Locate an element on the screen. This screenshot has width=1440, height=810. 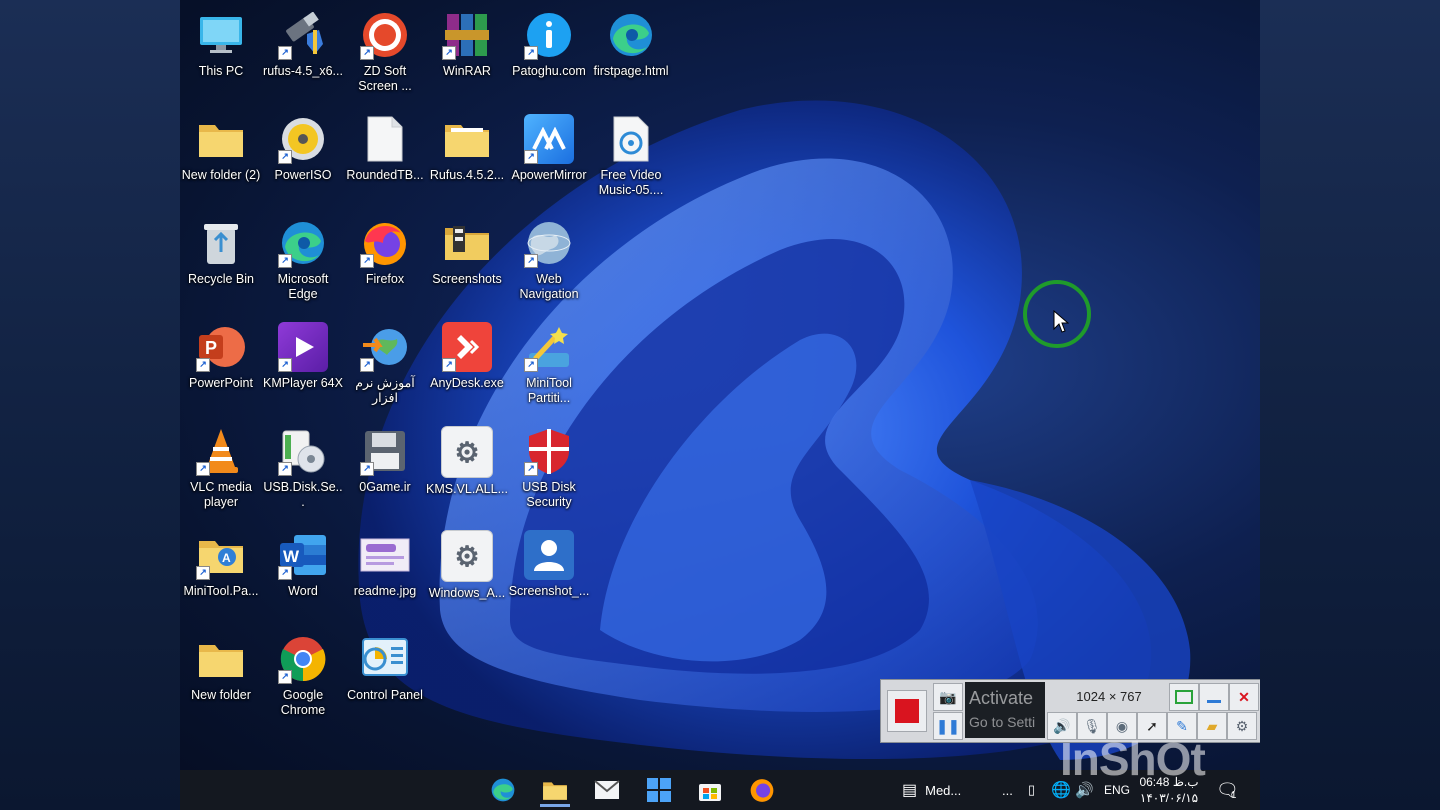
desktop-icon-screenshots: Screenshots is located at coordinates (467, 262).